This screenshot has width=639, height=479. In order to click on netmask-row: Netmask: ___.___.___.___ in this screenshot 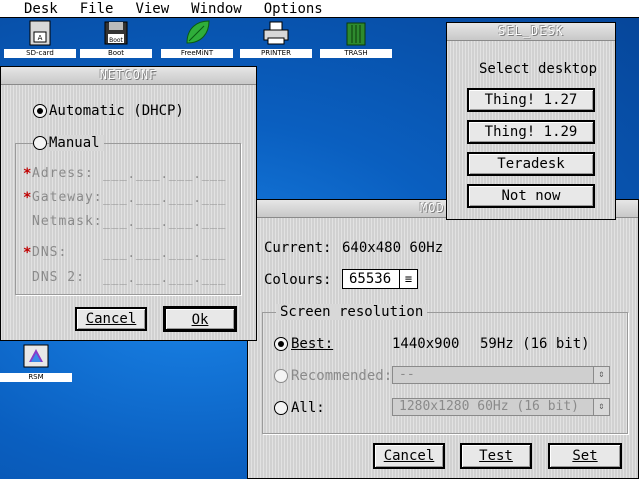, I will do `click(128, 223)`.